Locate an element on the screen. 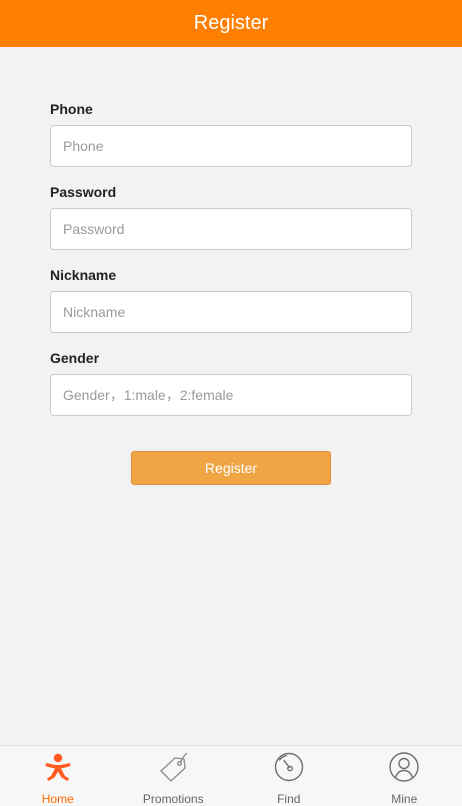 The image size is (462, 806). tab-find: Find is located at coordinates (289, 776).